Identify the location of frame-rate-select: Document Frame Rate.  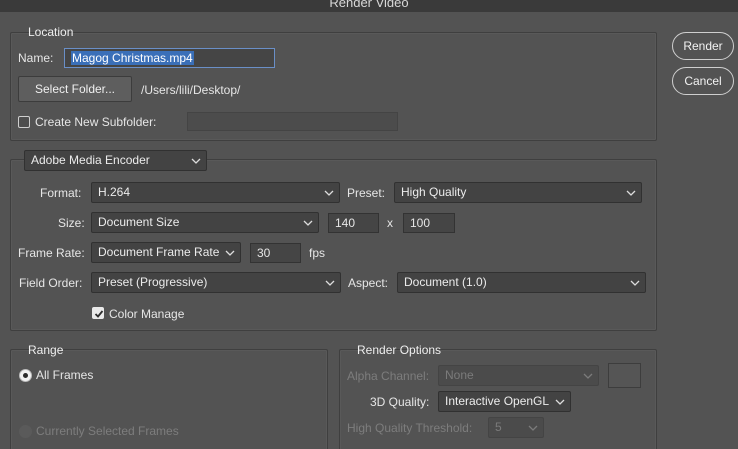
(166, 252).